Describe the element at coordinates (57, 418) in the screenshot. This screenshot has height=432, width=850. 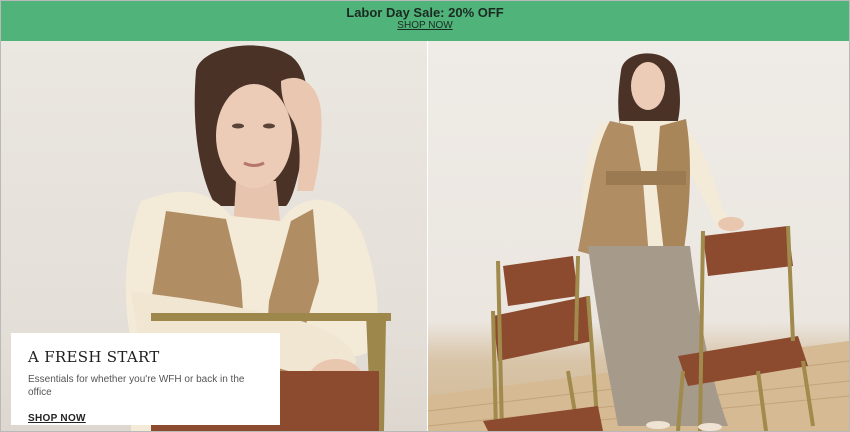
I see `hero-shop-now-link: SHOP NOW` at that location.